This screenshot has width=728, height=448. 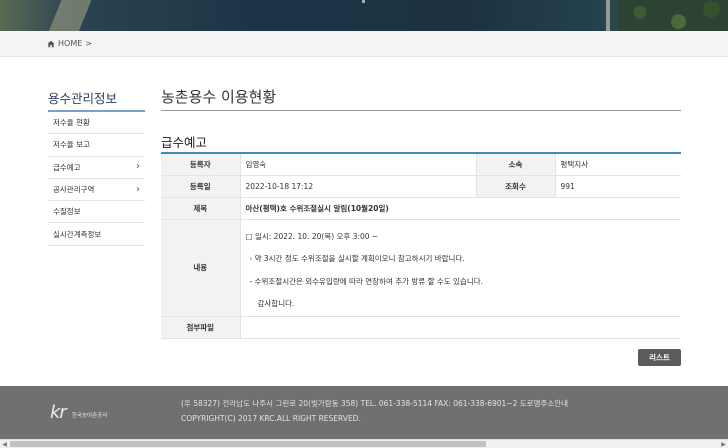 I want to click on breadcrumb-bar: HOME >, so click(x=364, y=44).